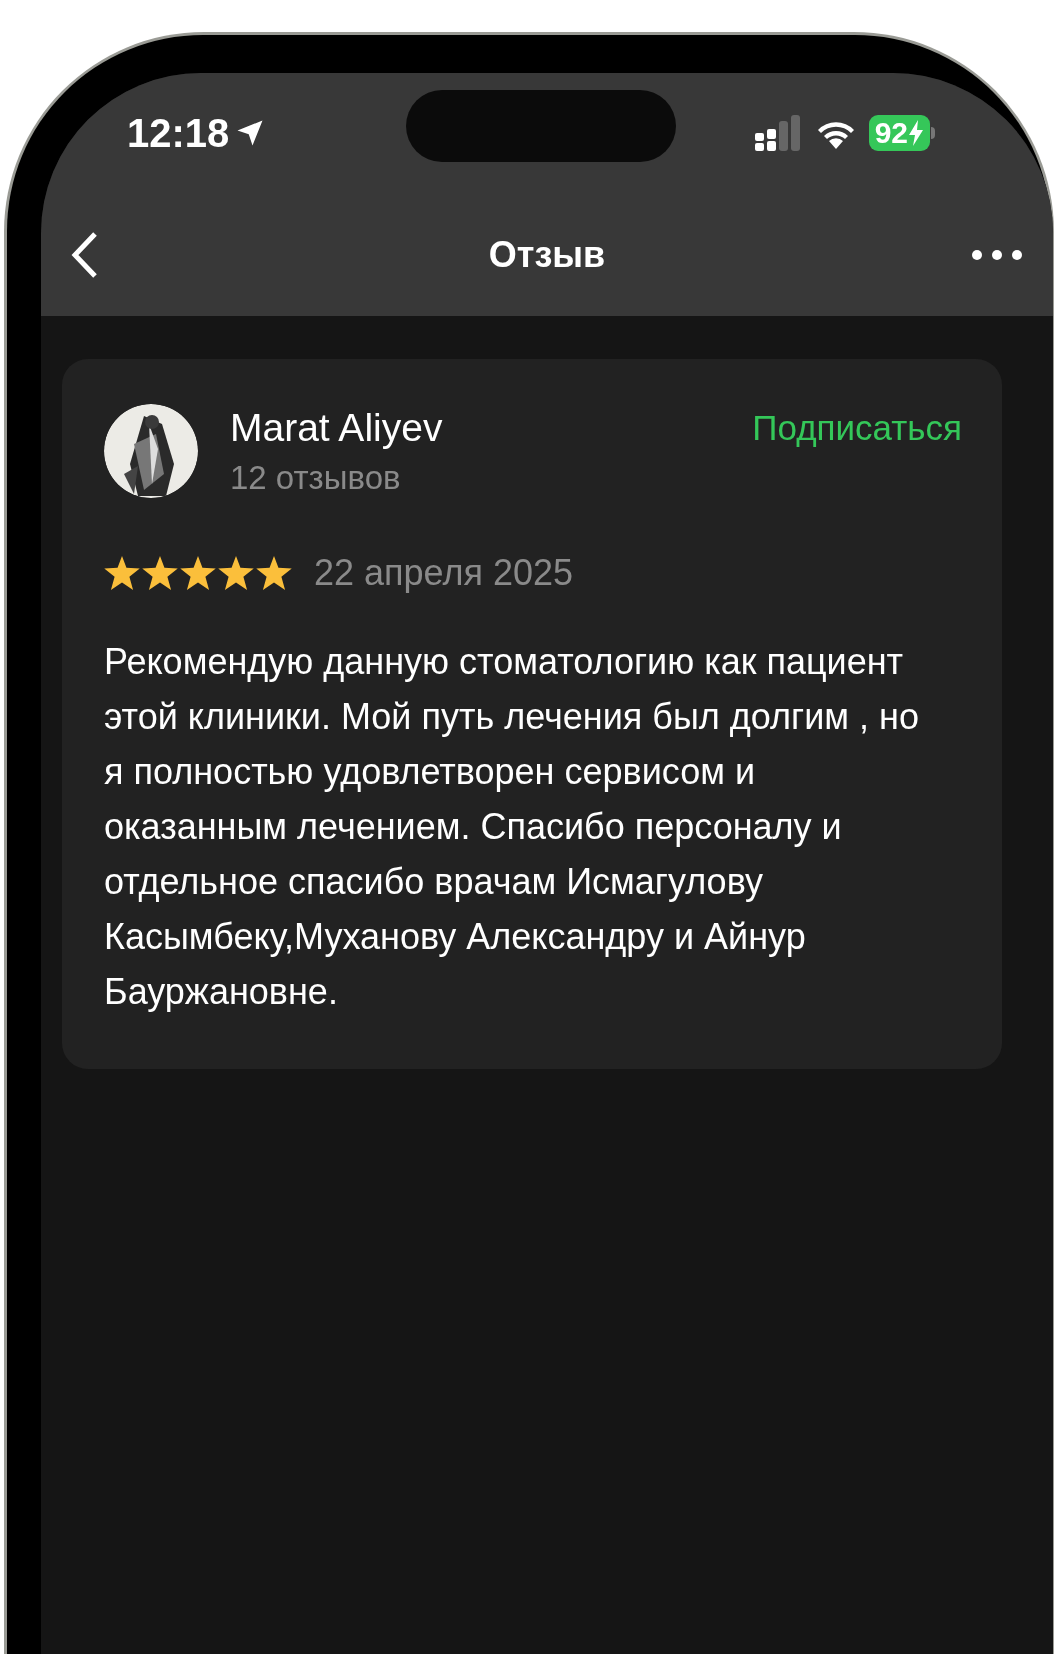  Describe the element at coordinates (899, 133) in the screenshot. I see `battery-indicator: 92` at that location.